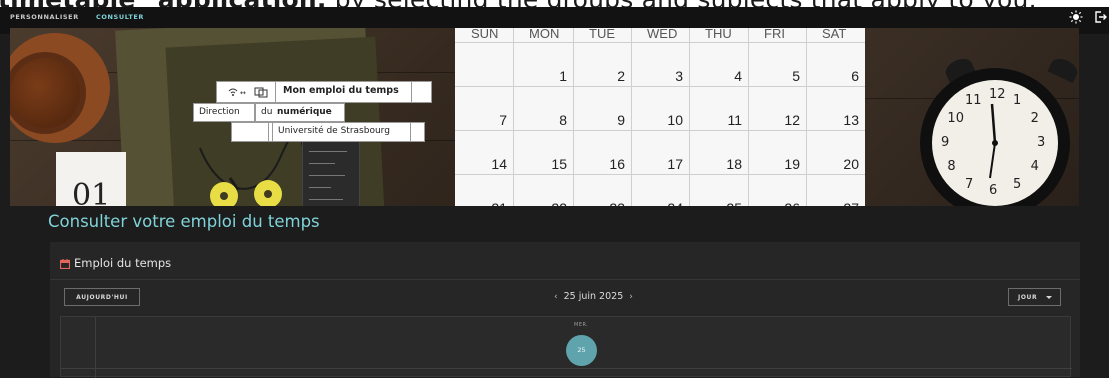 This screenshot has width=1109, height=378. What do you see at coordinates (727, 203) in the screenshot?
I see `calendar-date-number: 25` at bounding box center [727, 203].